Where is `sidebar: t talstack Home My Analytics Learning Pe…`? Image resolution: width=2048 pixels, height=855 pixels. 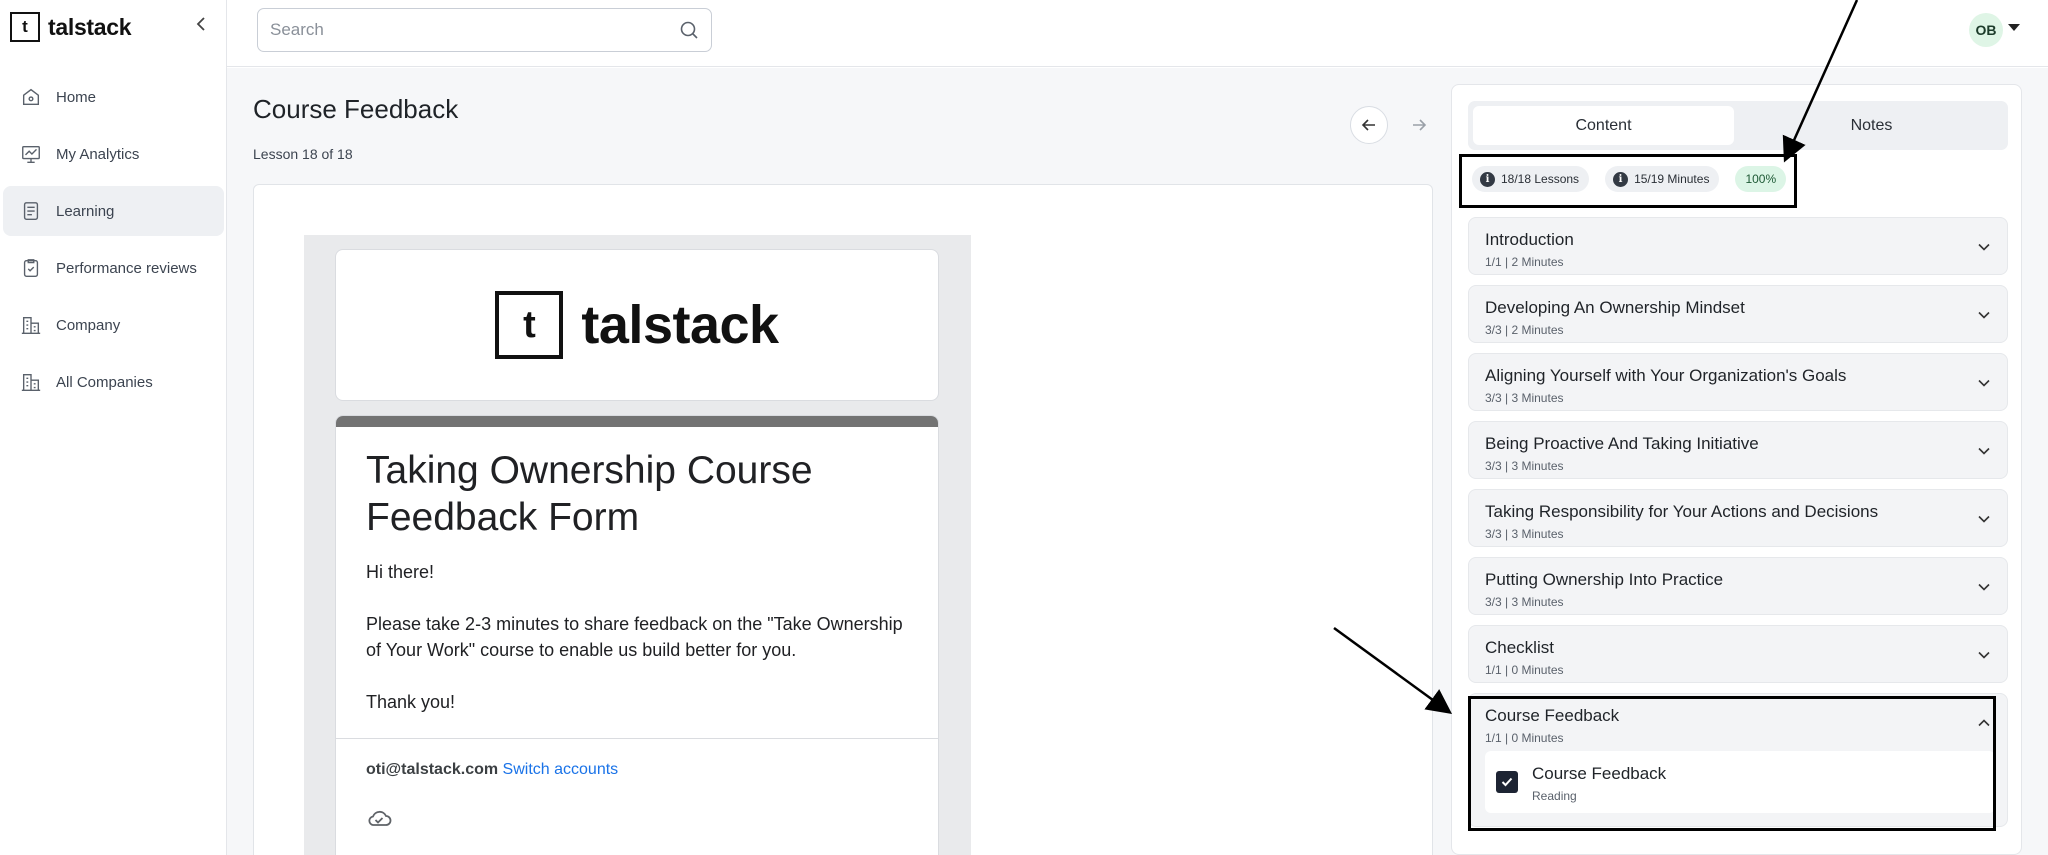 sidebar: t talstack Home My Analytics Learning Pe… is located at coordinates (113, 427).